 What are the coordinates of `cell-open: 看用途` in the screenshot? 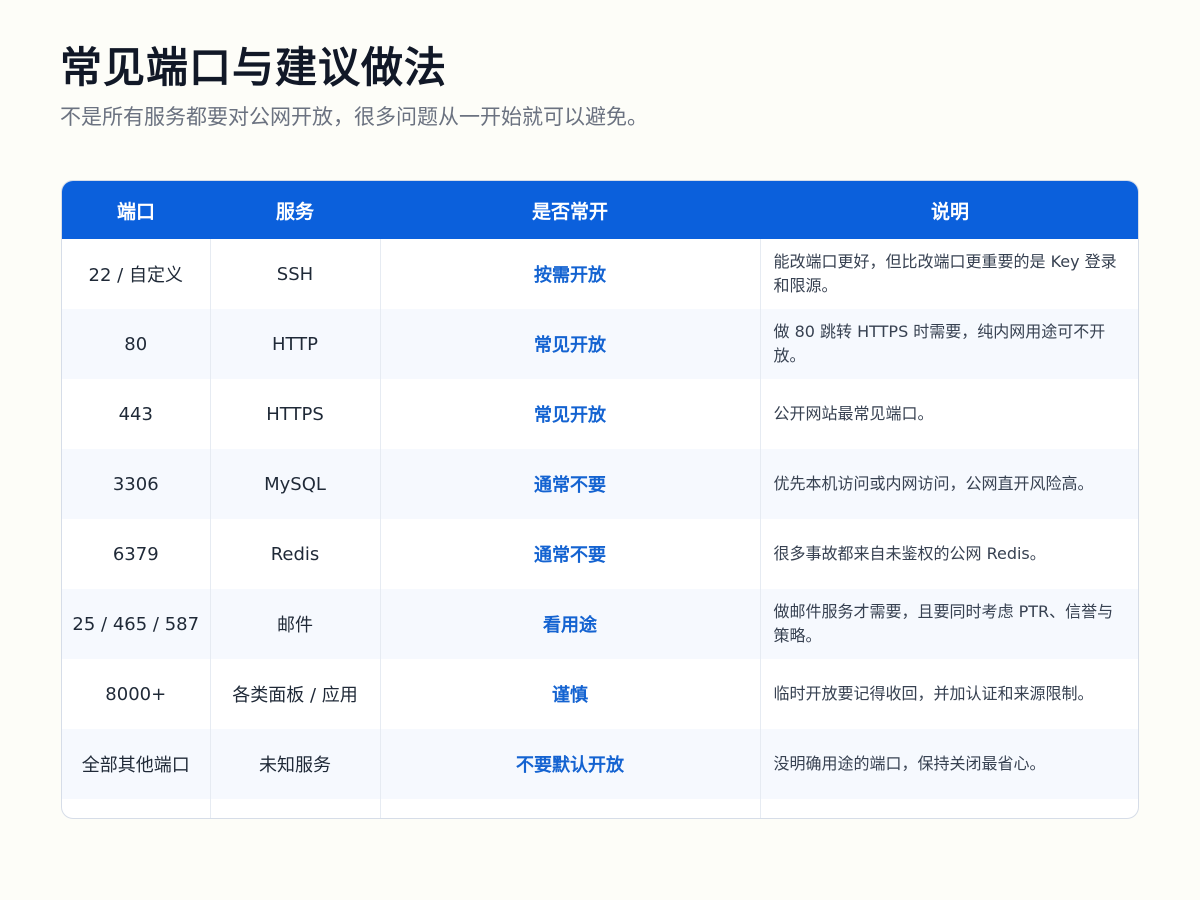 It's located at (570, 624).